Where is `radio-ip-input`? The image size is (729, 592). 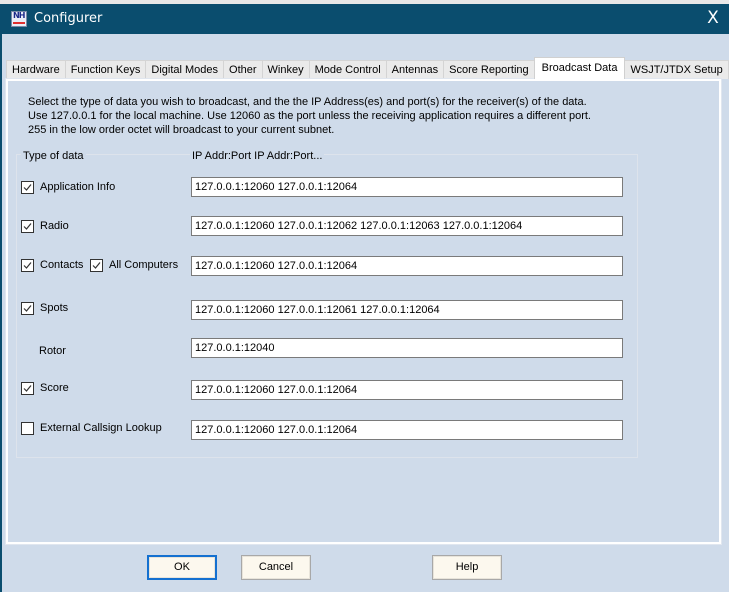 radio-ip-input is located at coordinates (407, 226).